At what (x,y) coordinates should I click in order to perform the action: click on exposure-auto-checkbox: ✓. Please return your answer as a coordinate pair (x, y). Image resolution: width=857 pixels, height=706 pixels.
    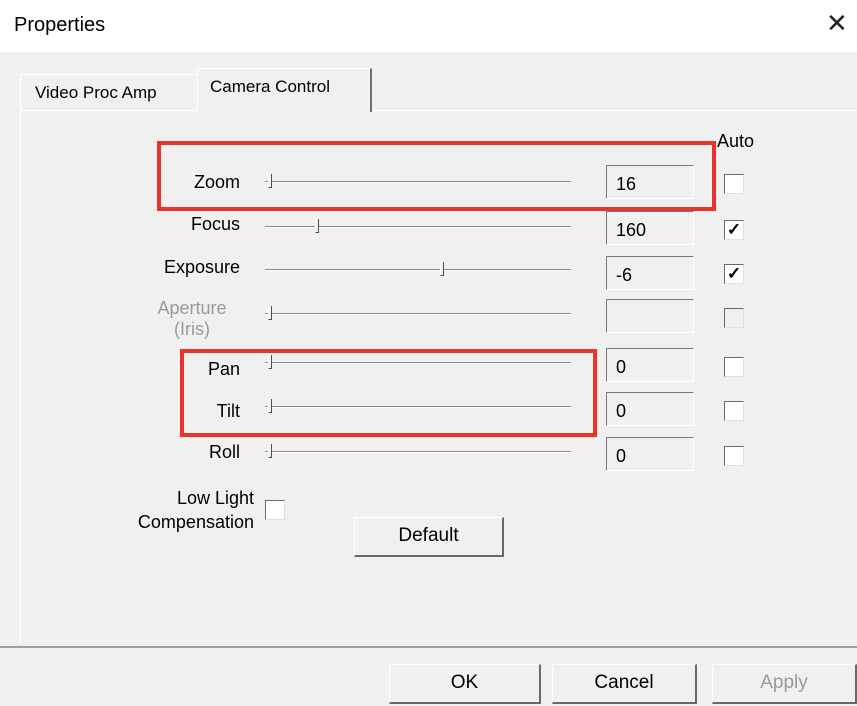
    Looking at the image, I should click on (734, 274).